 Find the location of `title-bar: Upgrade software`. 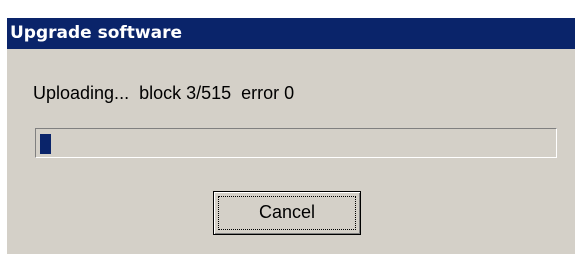

title-bar: Upgrade software is located at coordinates (291, 33).